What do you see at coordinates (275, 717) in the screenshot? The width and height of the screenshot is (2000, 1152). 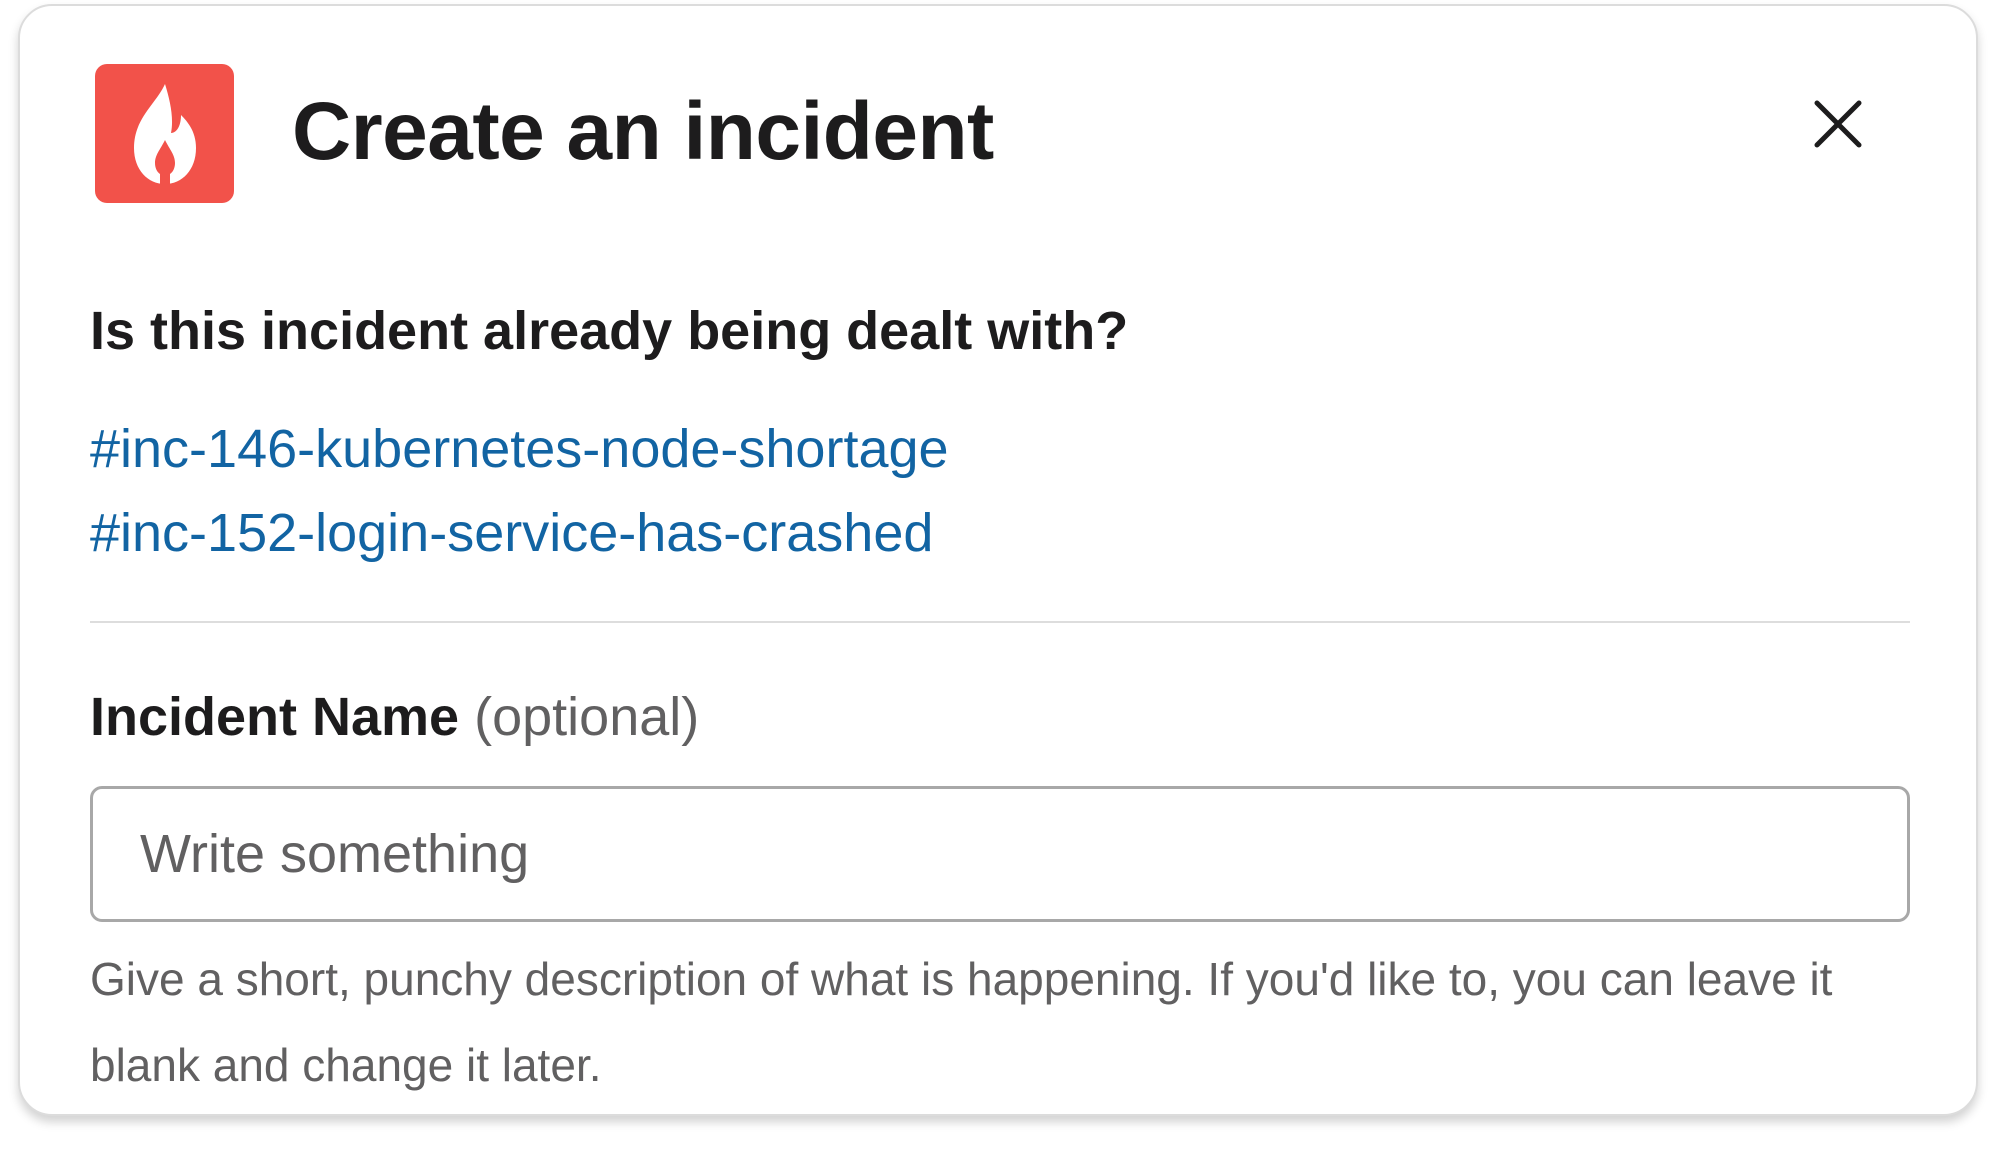 I see `incident-name-label-text: Incident Name` at bounding box center [275, 717].